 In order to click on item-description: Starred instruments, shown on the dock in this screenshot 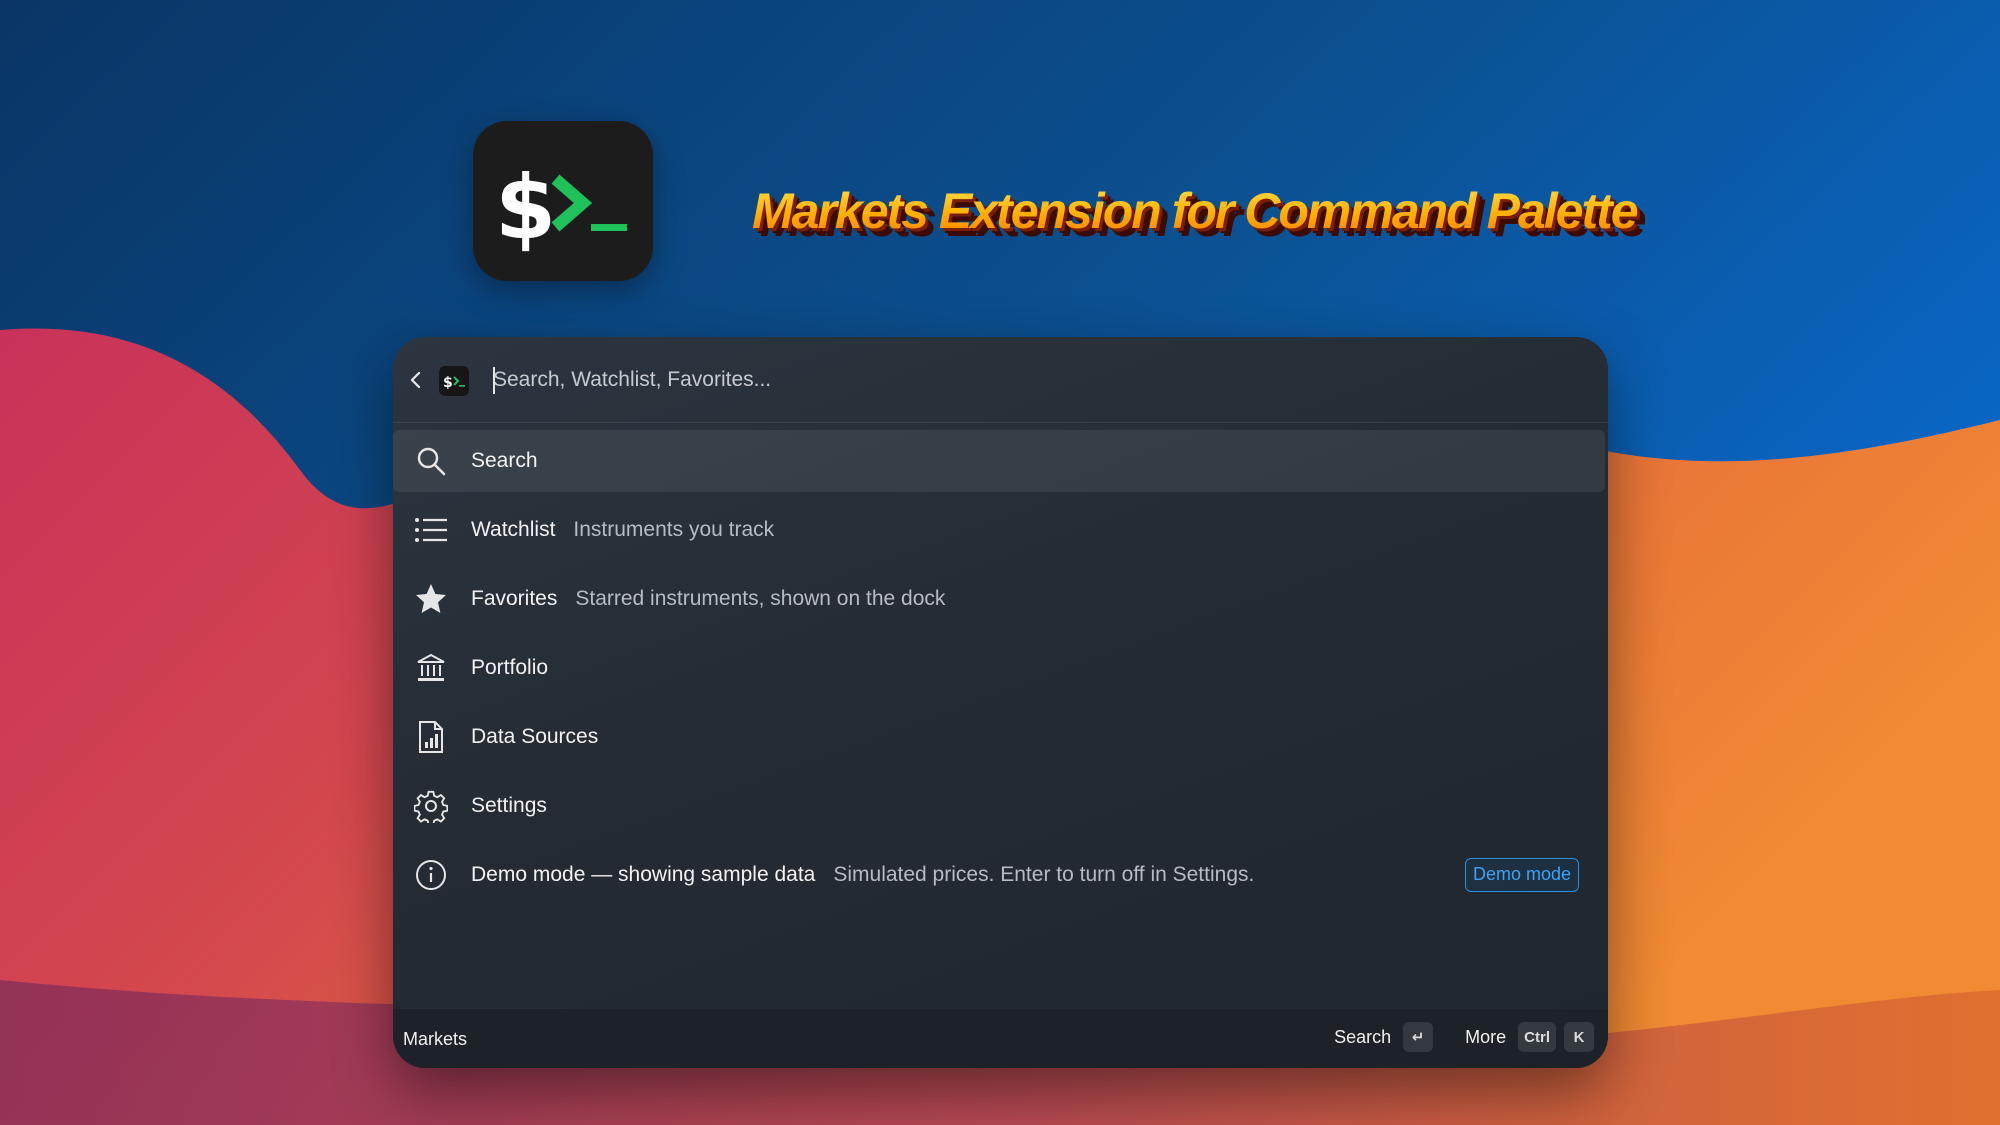, I will do `click(760, 598)`.